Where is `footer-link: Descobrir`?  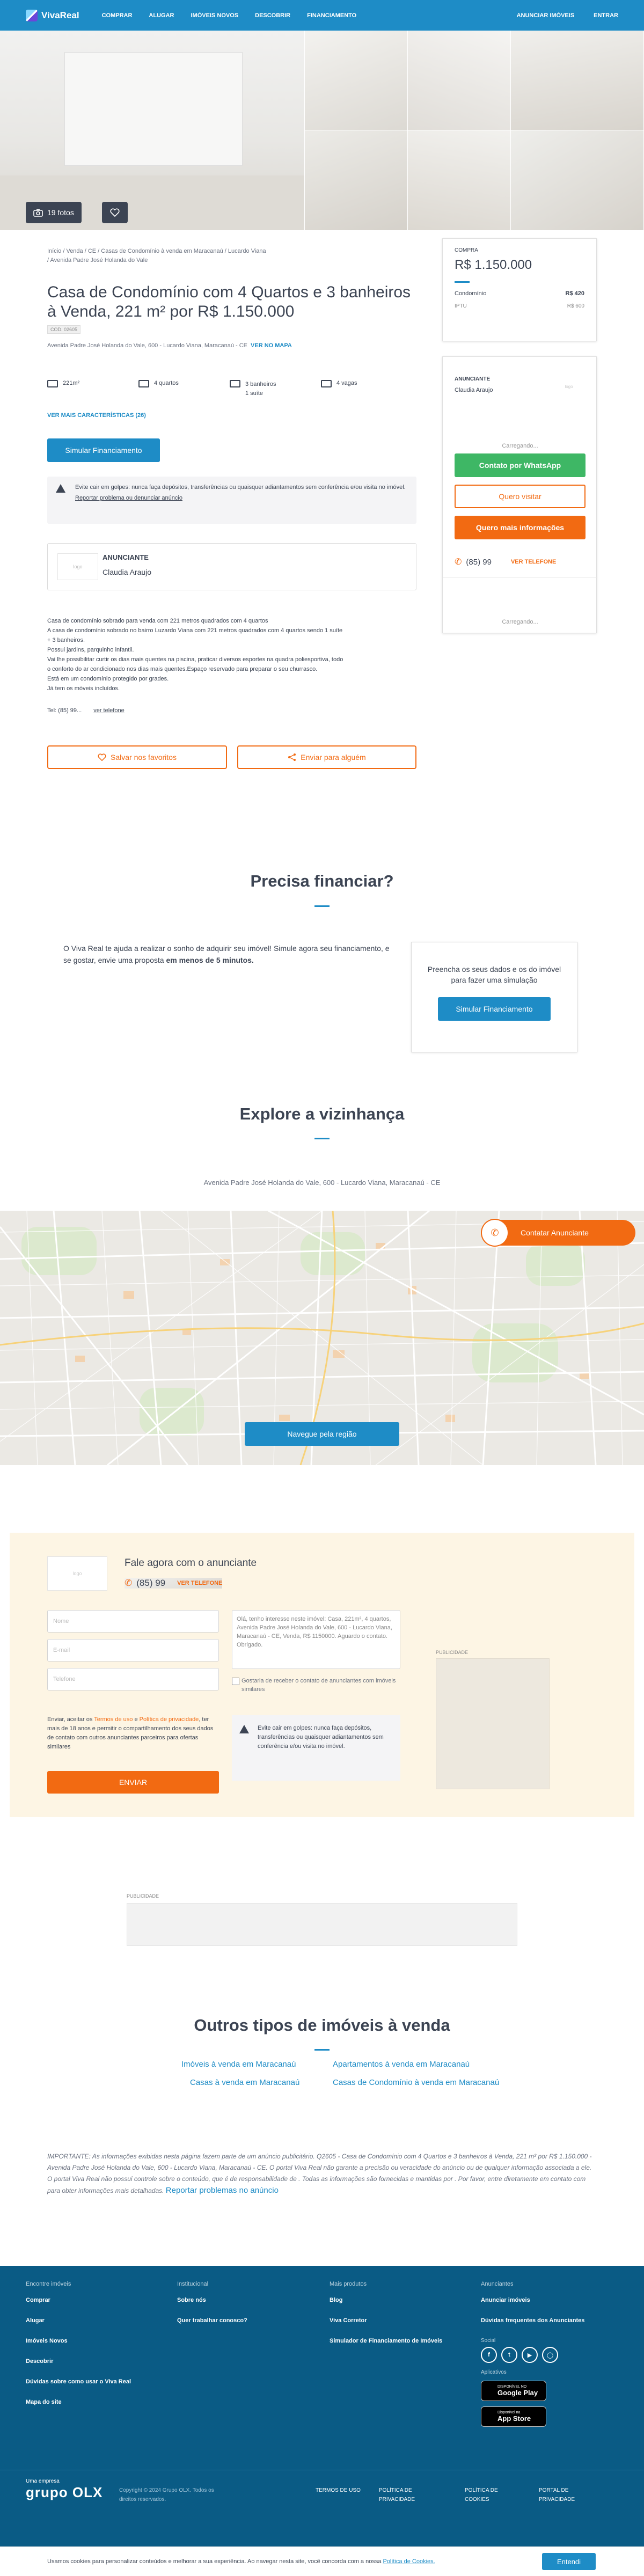
footer-link: Descobrir is located at coordinates (78, 2361).